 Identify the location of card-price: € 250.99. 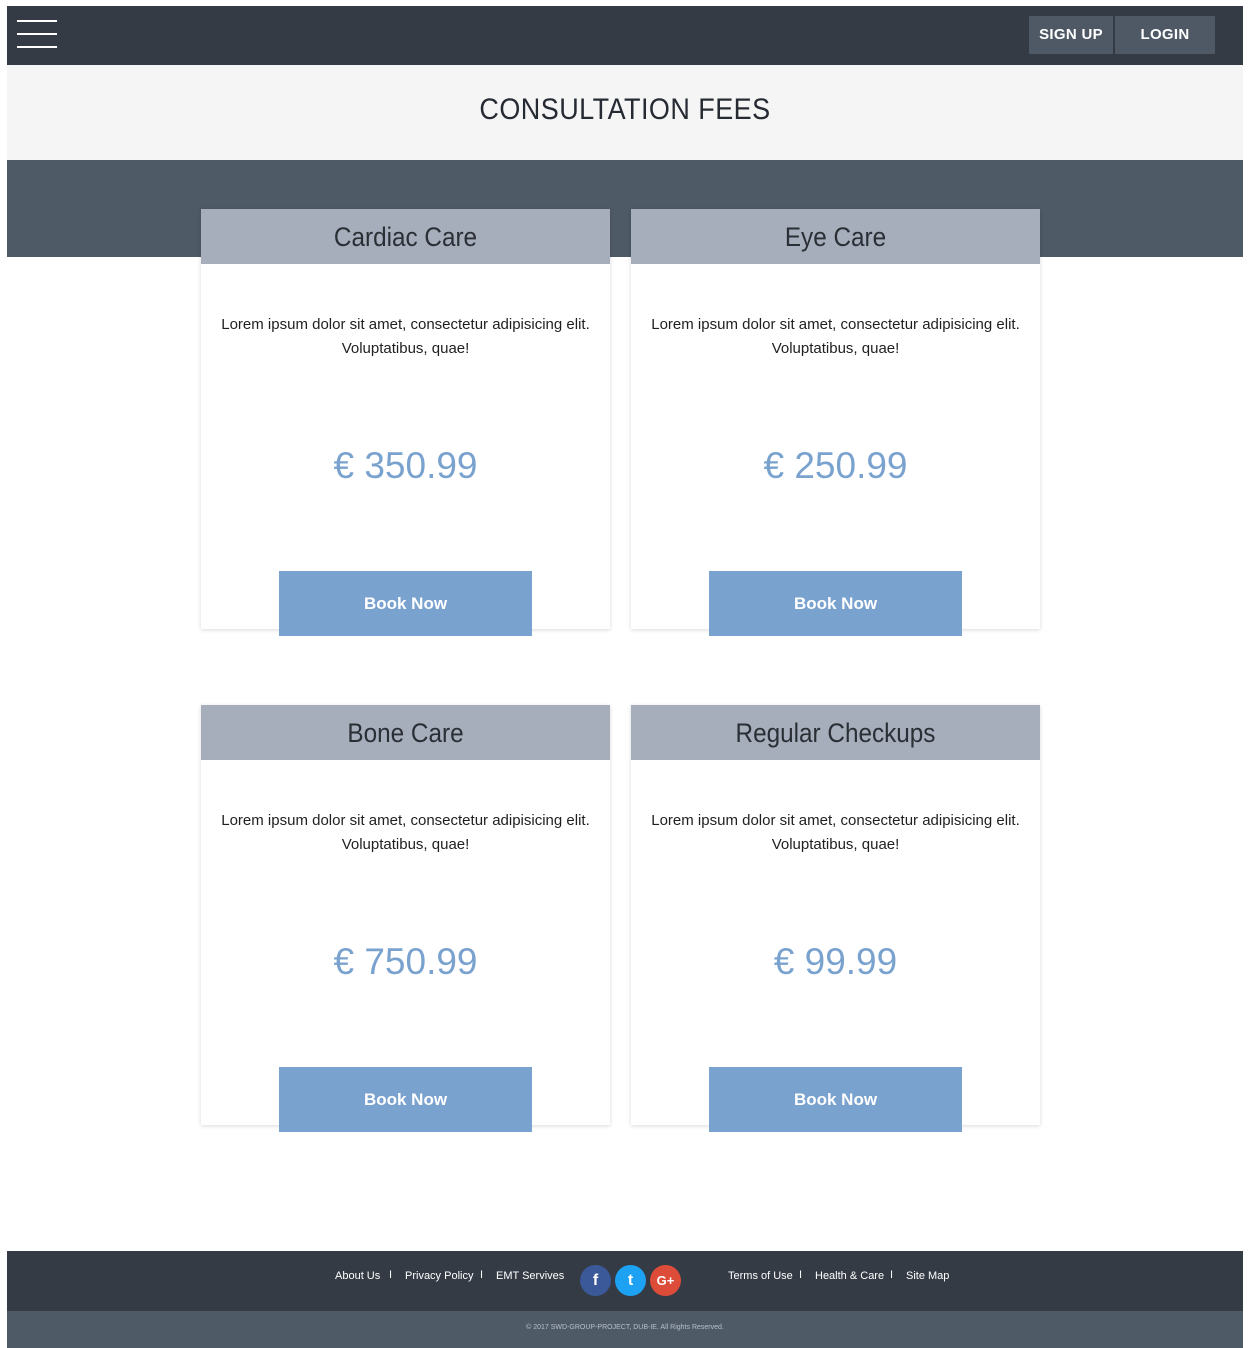
(835, 465).